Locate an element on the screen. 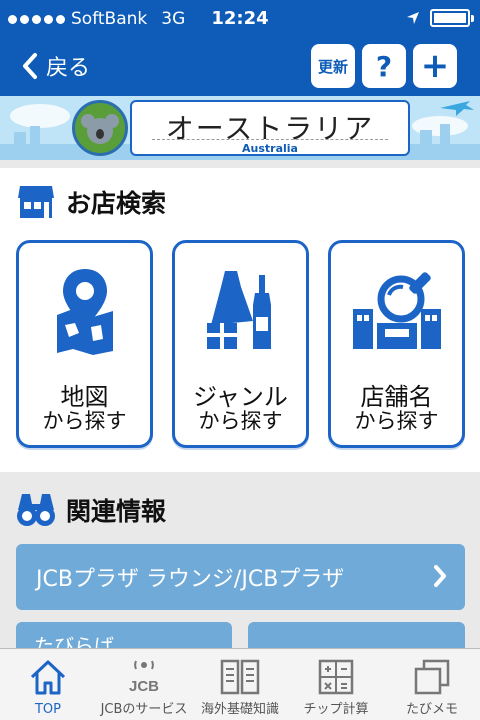  add-button: + is located at coordinates (435, 66).